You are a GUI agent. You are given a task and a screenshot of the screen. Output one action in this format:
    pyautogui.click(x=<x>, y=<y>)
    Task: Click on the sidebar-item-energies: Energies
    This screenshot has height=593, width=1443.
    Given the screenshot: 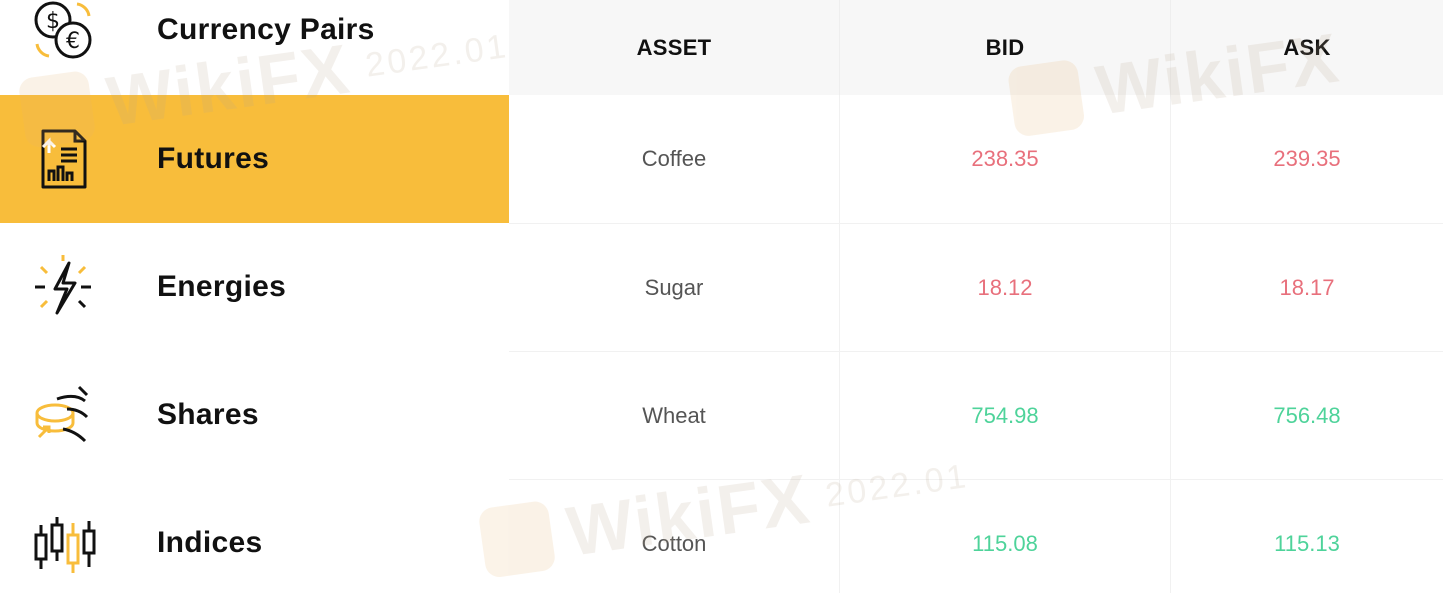 What is the action you would take?
    pyautogui.click(x=254, y=287)
    